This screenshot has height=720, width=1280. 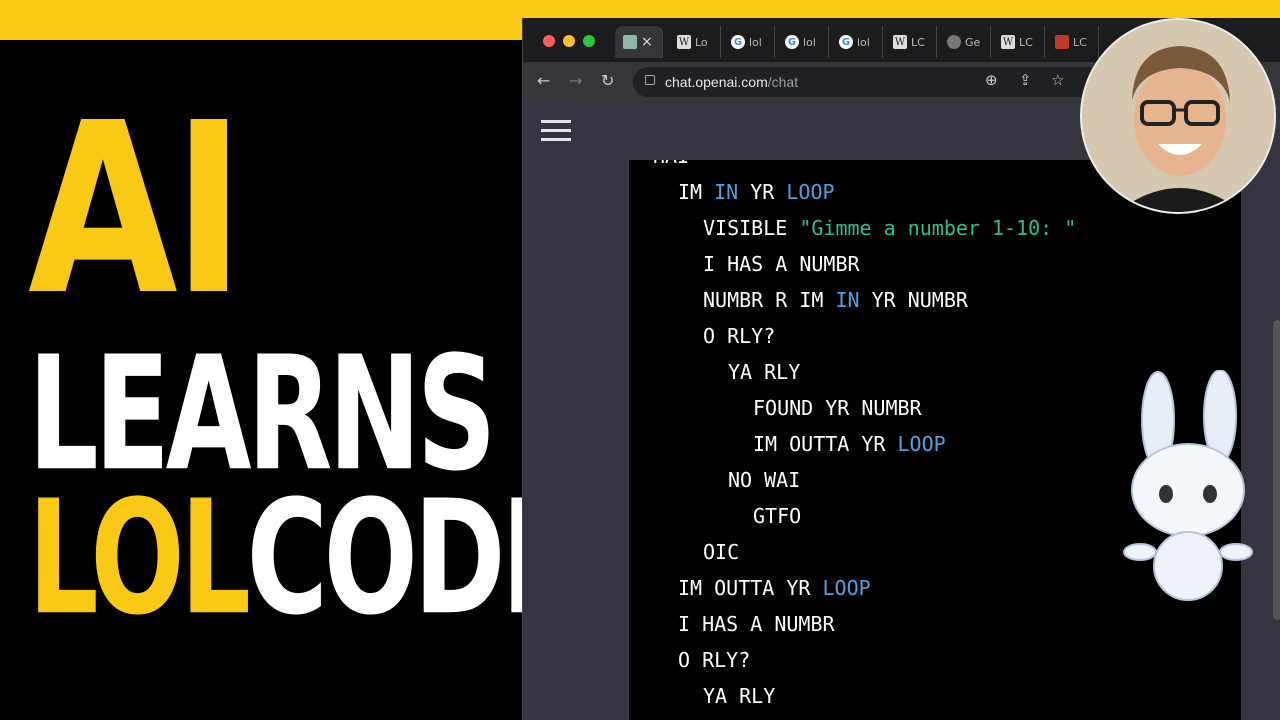 What do you see at coordinates (136, 209) in the screenshot?
I see `headline-ai: AI` at bounding box center [136, 209].